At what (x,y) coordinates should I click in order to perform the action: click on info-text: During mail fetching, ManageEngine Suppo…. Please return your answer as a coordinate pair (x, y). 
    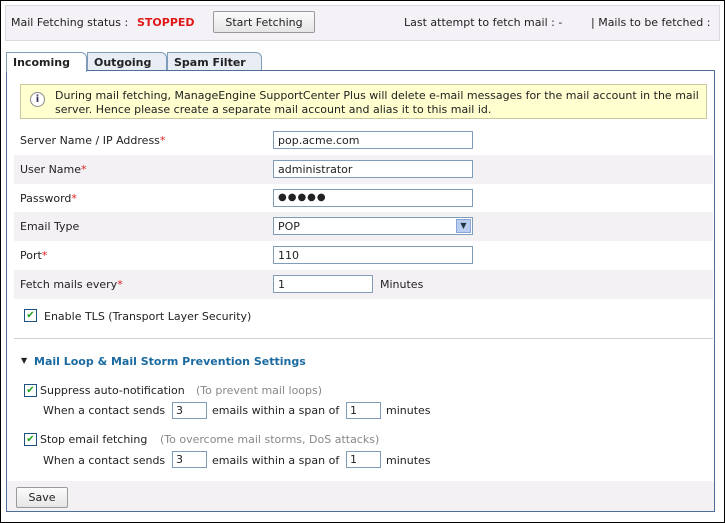
    Looking at the image, I should click on (377, 102).